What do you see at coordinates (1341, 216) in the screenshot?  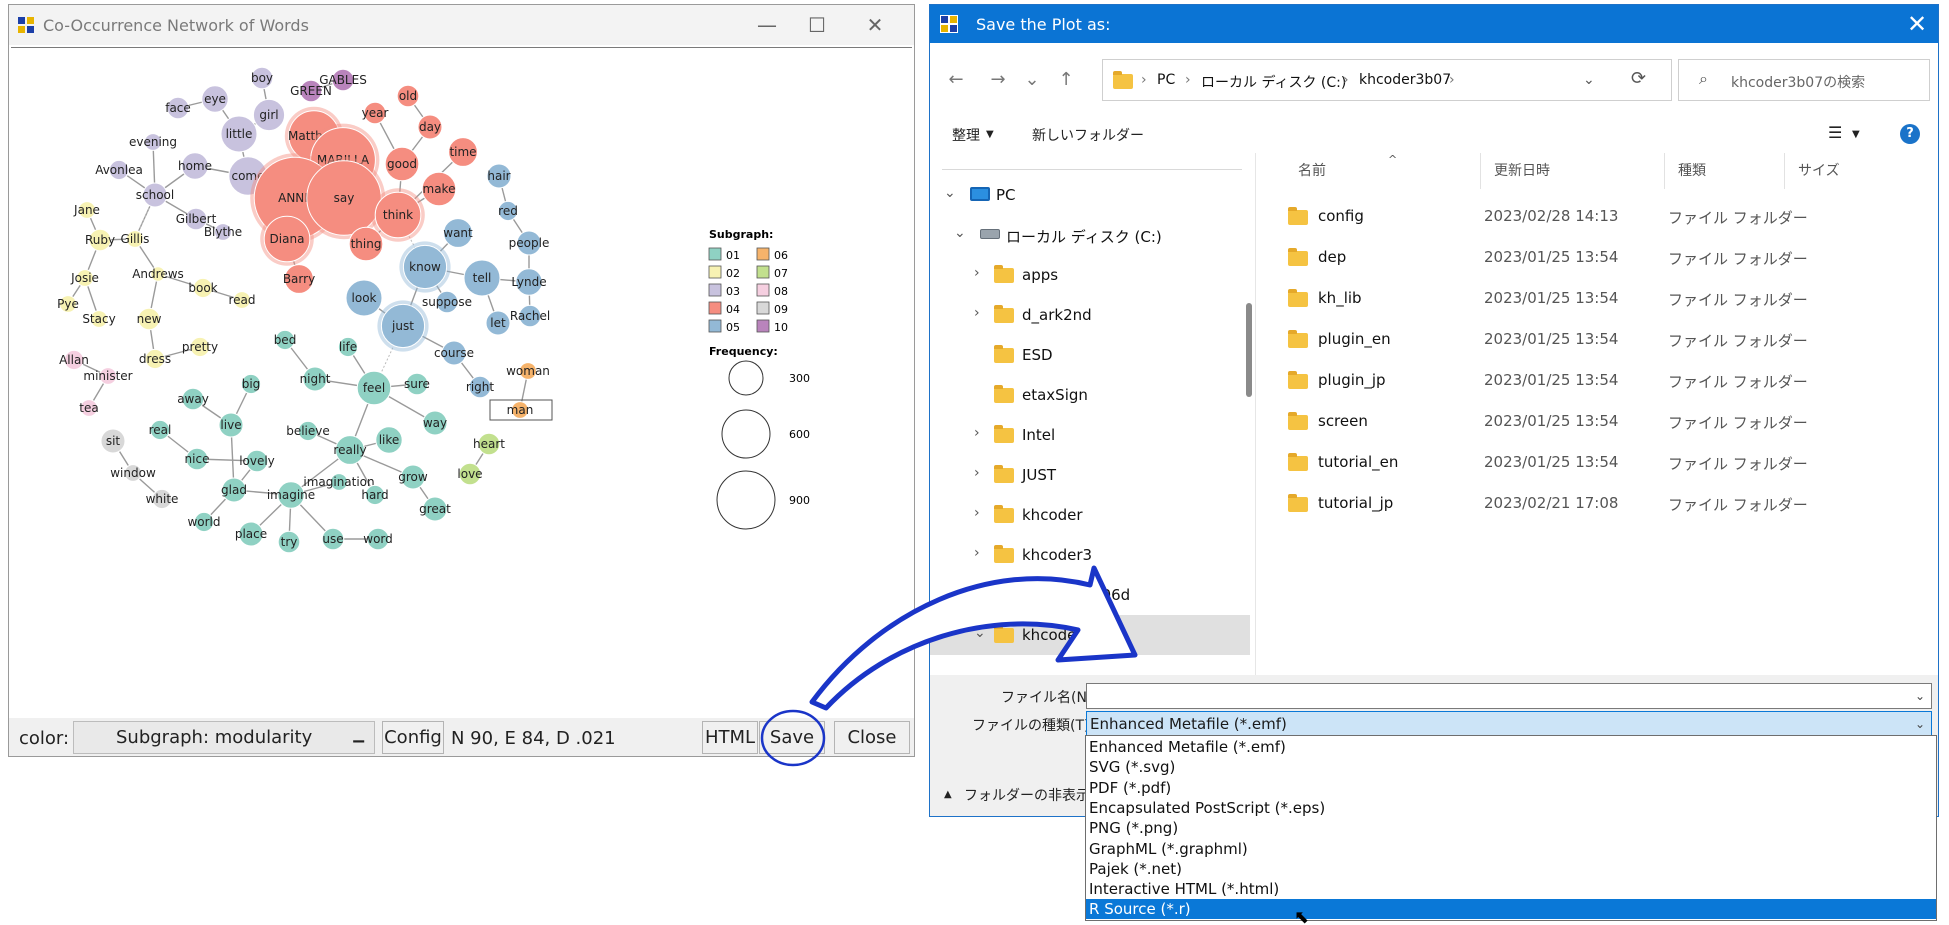 I see `file-name: config` at bounding box center [1341, 216].